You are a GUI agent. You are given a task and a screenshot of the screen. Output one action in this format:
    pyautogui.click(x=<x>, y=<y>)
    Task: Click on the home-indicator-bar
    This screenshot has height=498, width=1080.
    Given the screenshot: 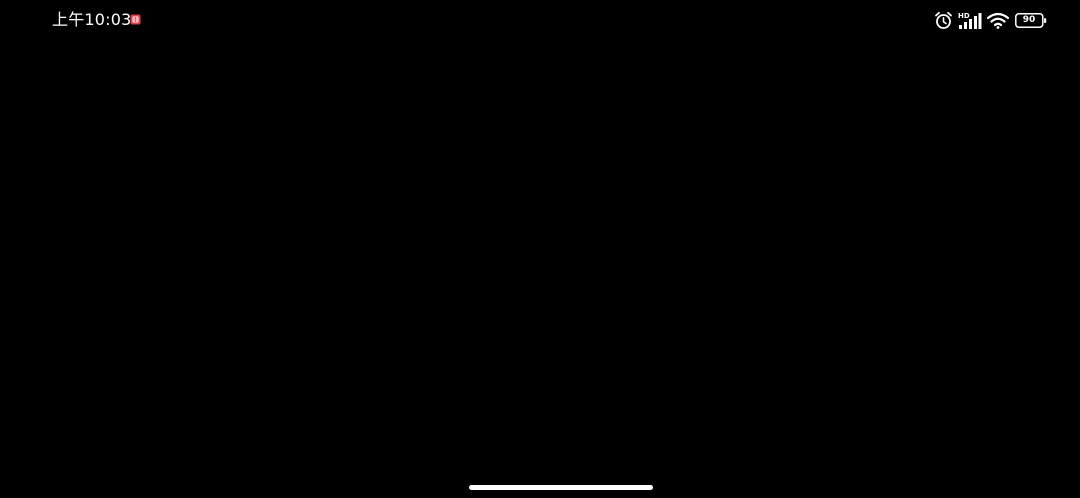 What is the action you would take?
    pyautogui.click(x=561, y=487)
    